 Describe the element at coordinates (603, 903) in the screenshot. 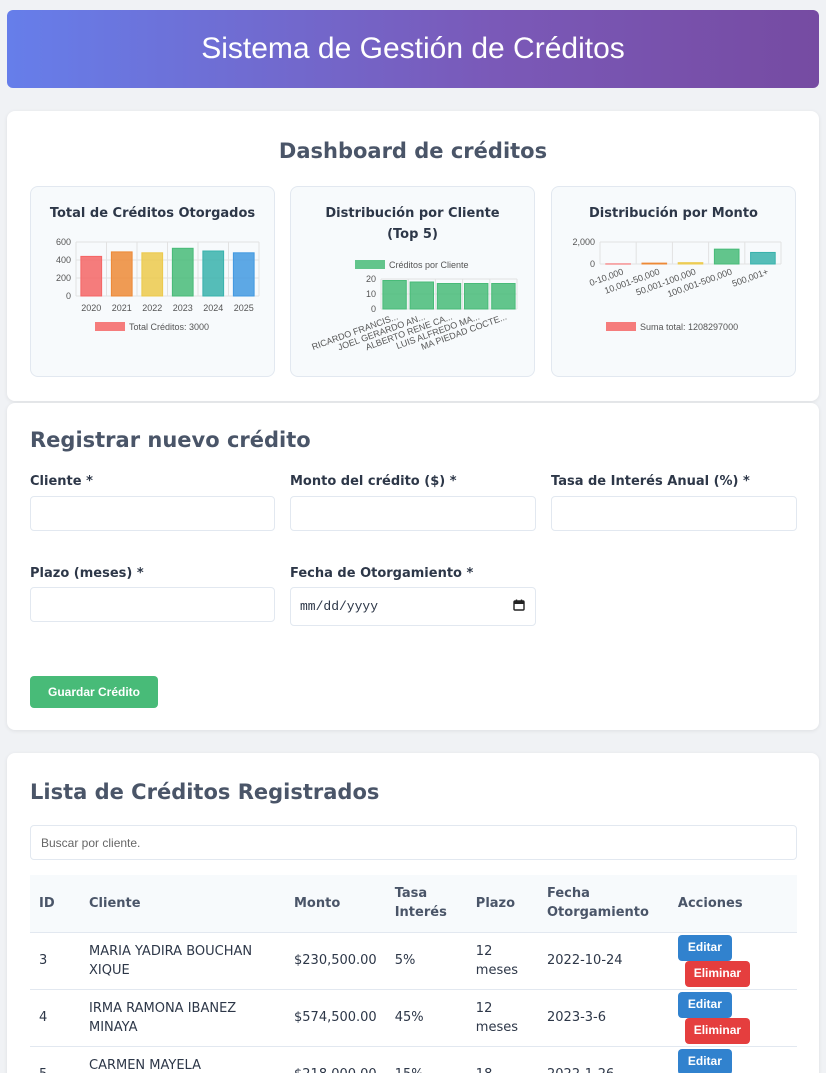

I see `col-fecha: Fecha Otorgamiento` at that location.